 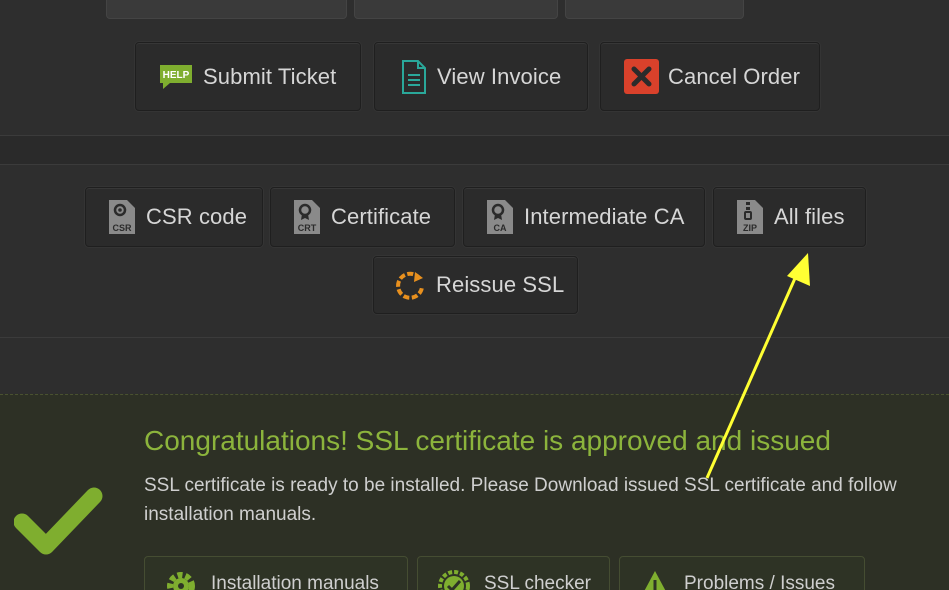 I want to click on ssl-checker-label: SSL checker, so click(x=538, y=581).